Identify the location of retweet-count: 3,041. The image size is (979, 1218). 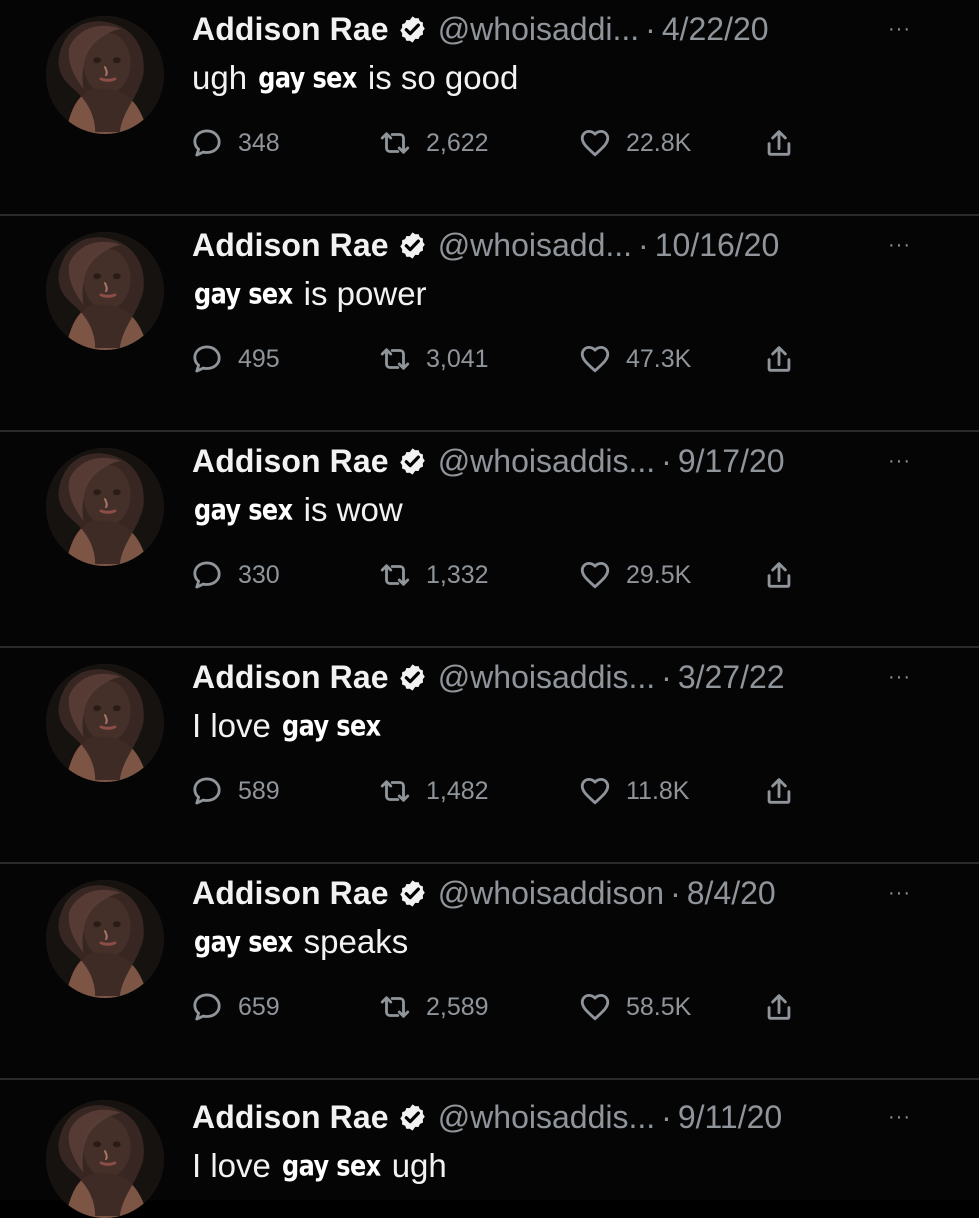
(457, 358).